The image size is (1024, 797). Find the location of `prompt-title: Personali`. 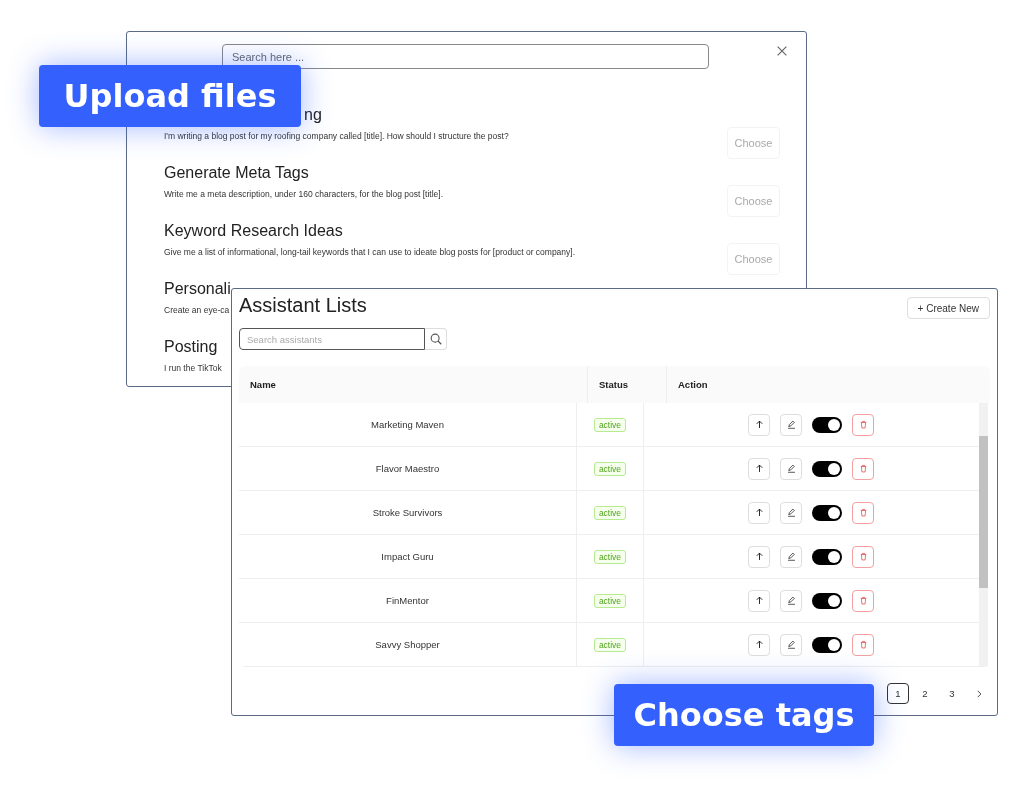

prompt-title: Personali is located at coordinates (197, 289).